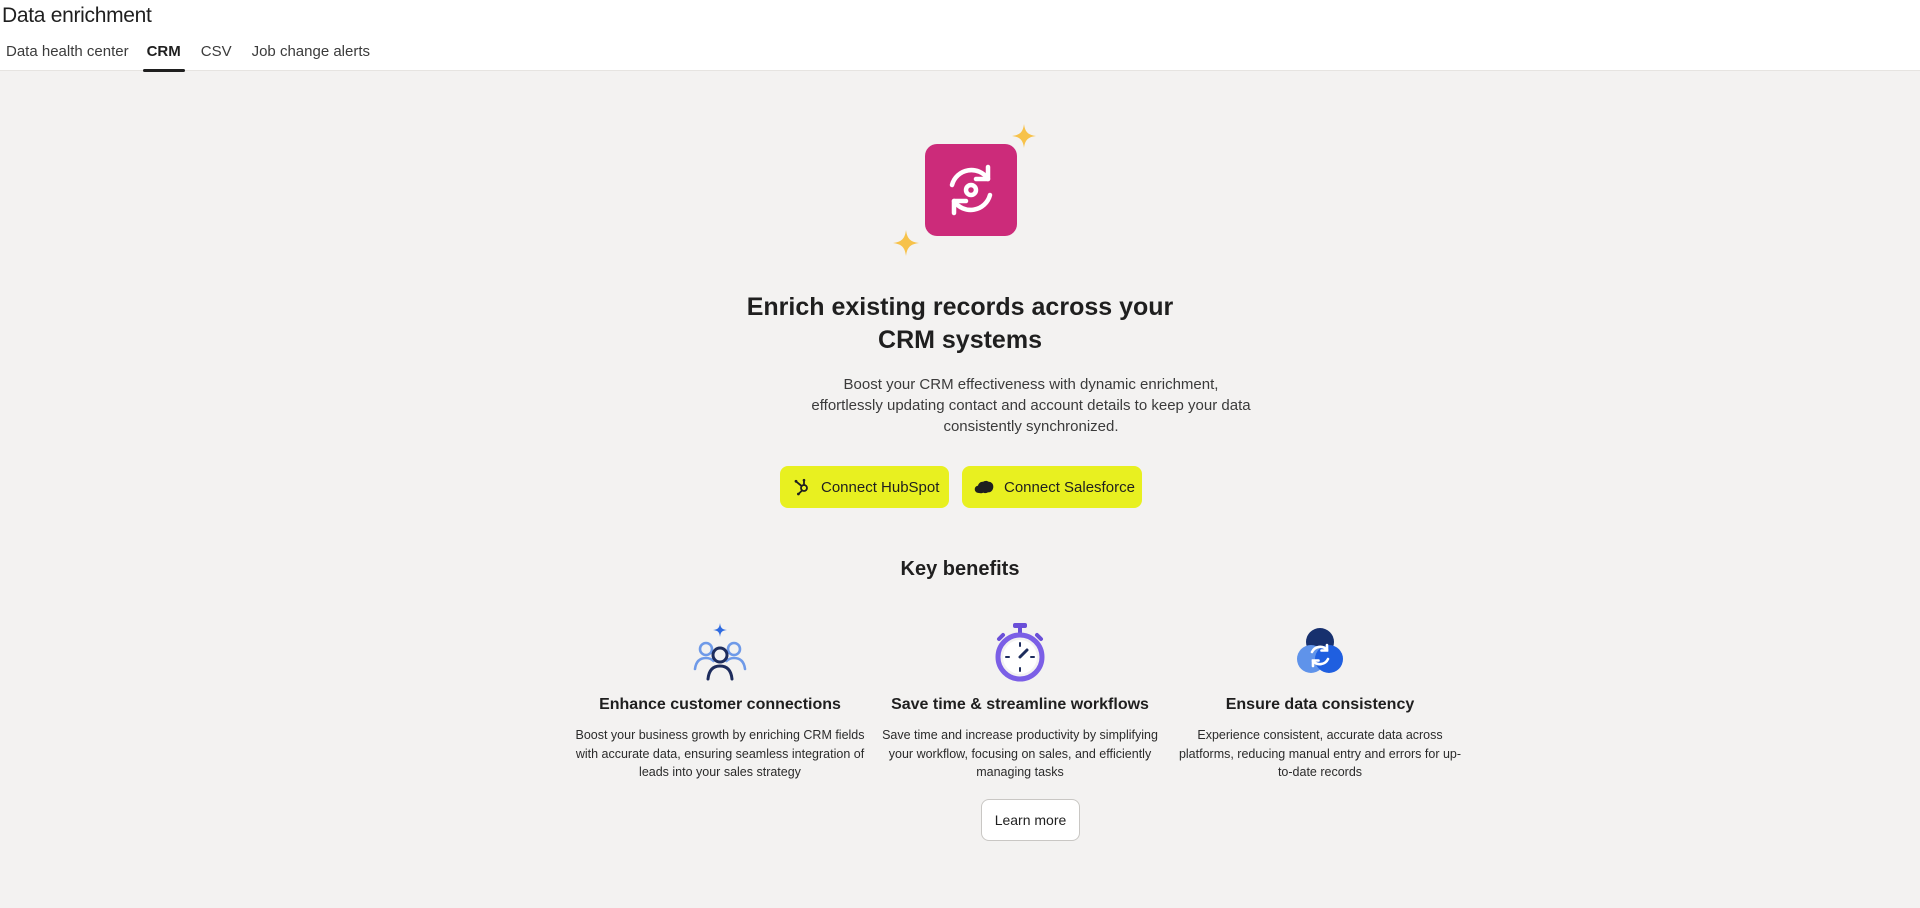 The width and height of the screenshot is (1920, 908). Describe the element at coordinates (880, 487) in the screenshot. I see `connect-hubspot-label: Connect HubSpot` at that location.